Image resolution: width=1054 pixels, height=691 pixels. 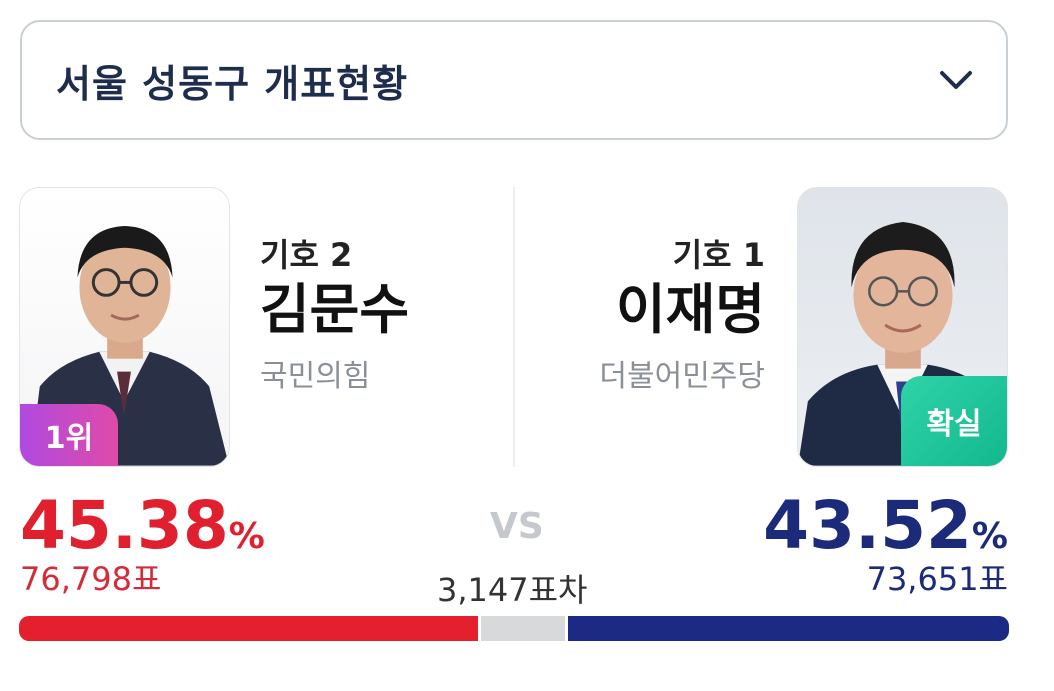 What do you see at coordinates (902, 327) in the screenshot?
I see `candidate-photo-right: 확실` at bounding box center [902, 327].